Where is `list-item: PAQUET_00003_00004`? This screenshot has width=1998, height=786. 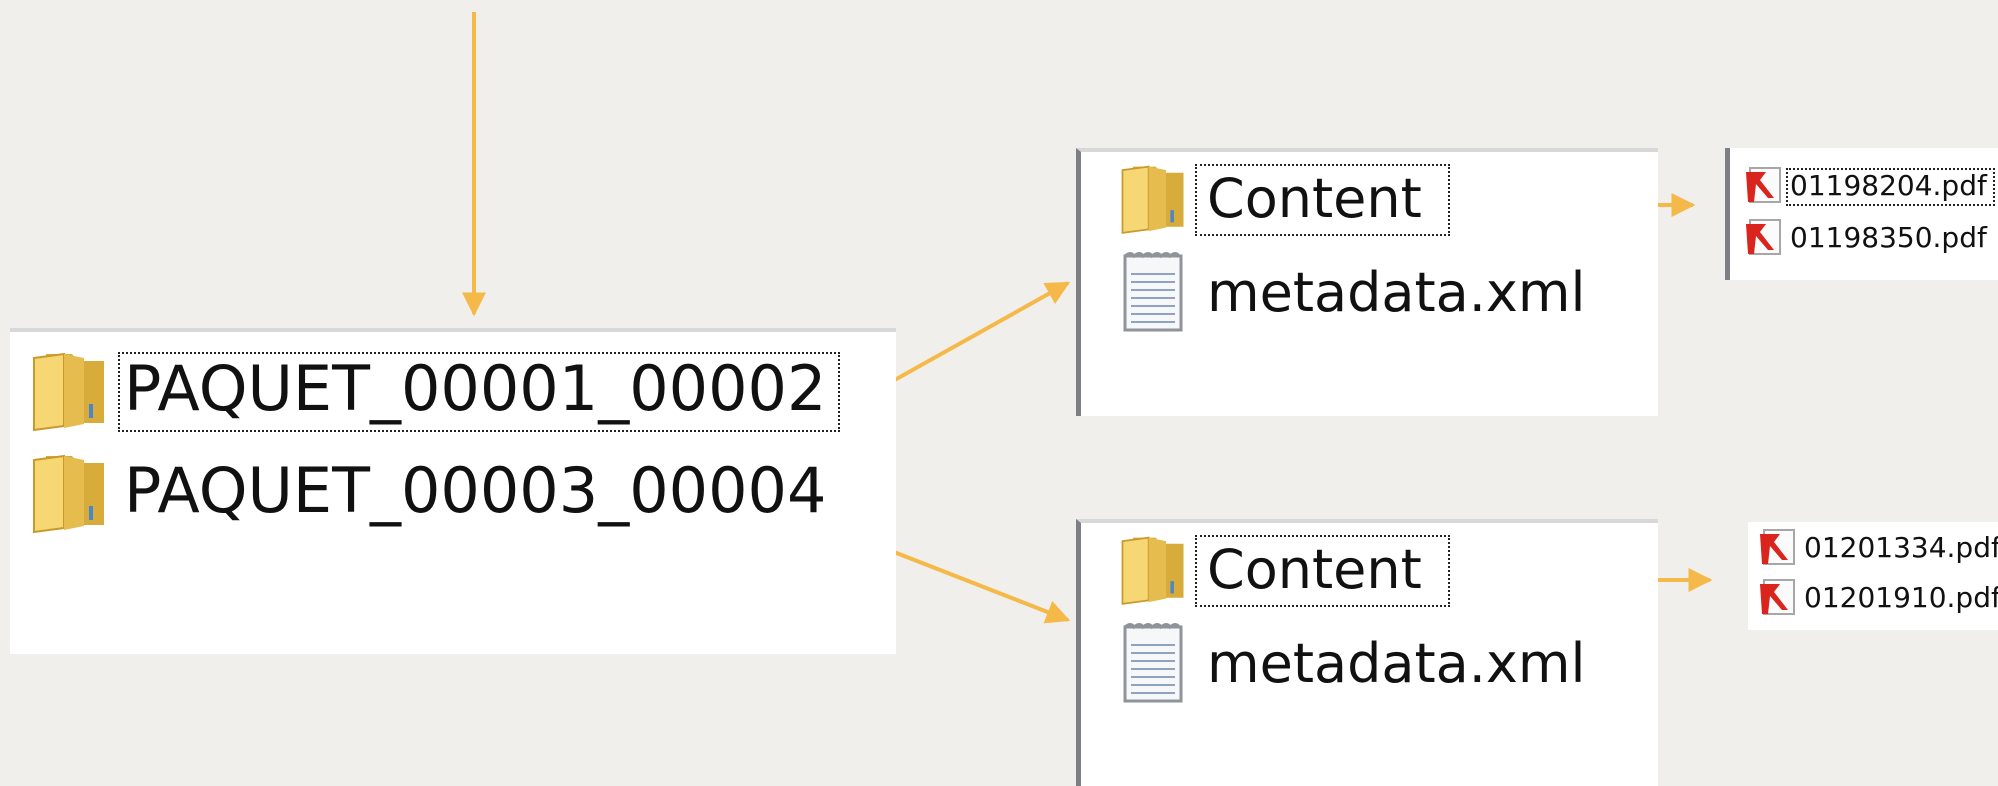 list-item: PAQUET_00003_00004 is located at coordinates (434, 494).